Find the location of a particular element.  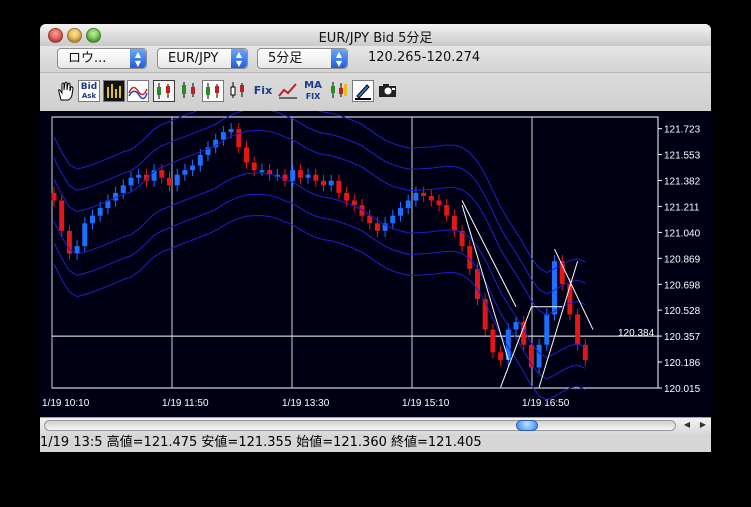

trend-line-icon is located at coordinates (288, 91).